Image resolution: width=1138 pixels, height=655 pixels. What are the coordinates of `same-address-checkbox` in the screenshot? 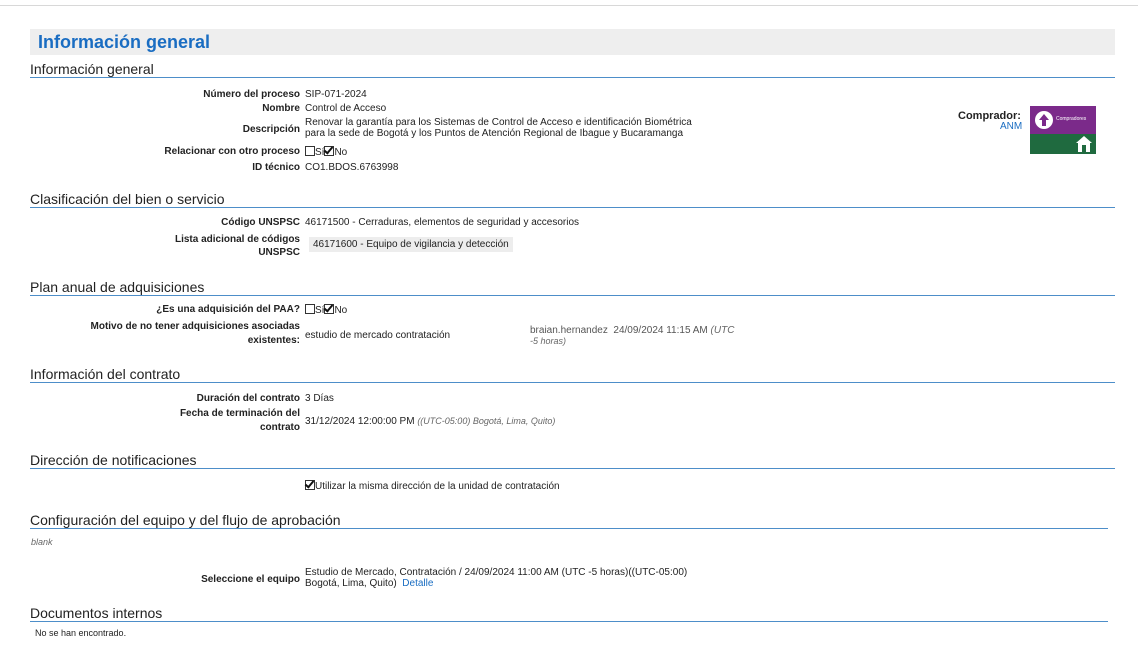 It's located at (310, 485).